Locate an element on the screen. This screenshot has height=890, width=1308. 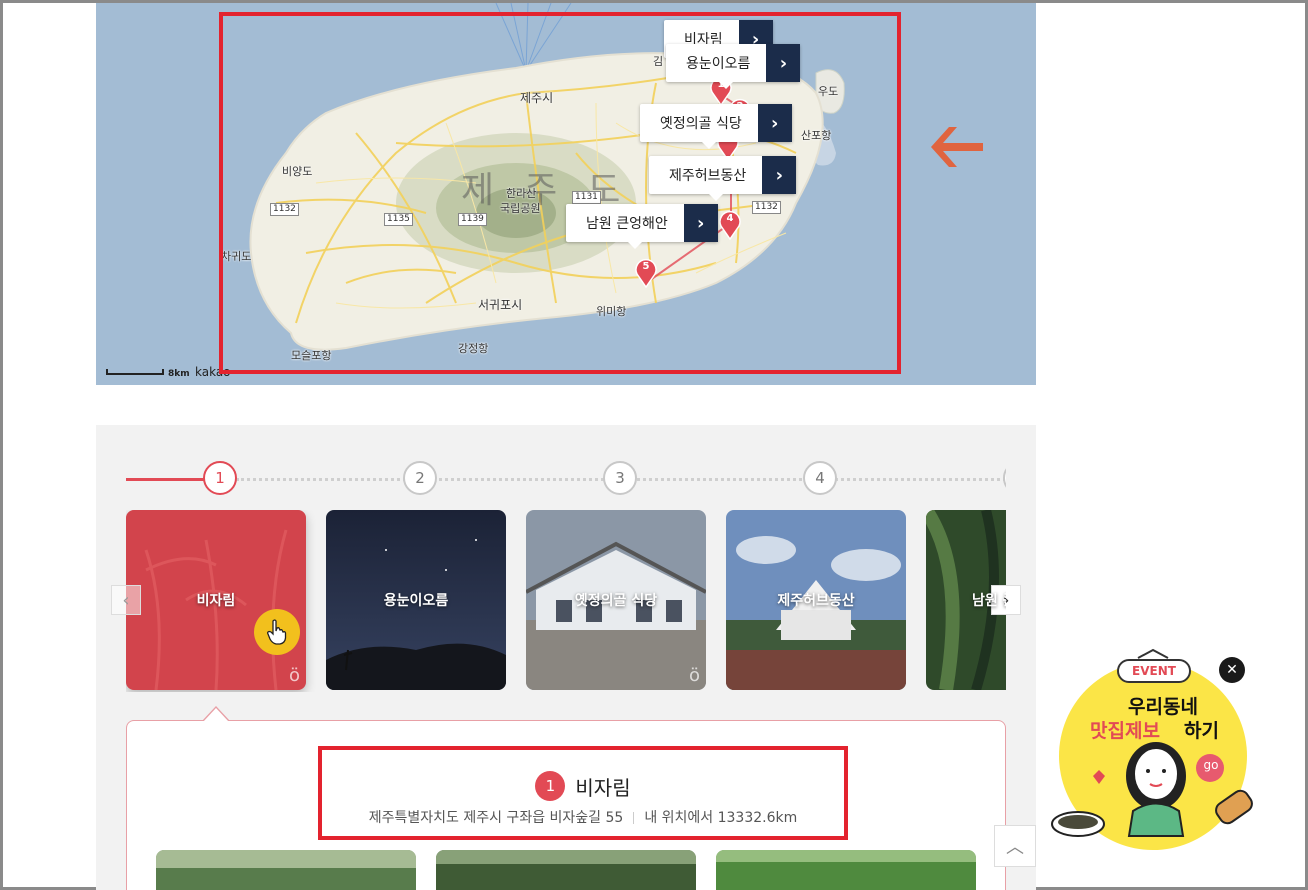
course-card-label: 제주허브동산 is located at coordinates (816, 601).